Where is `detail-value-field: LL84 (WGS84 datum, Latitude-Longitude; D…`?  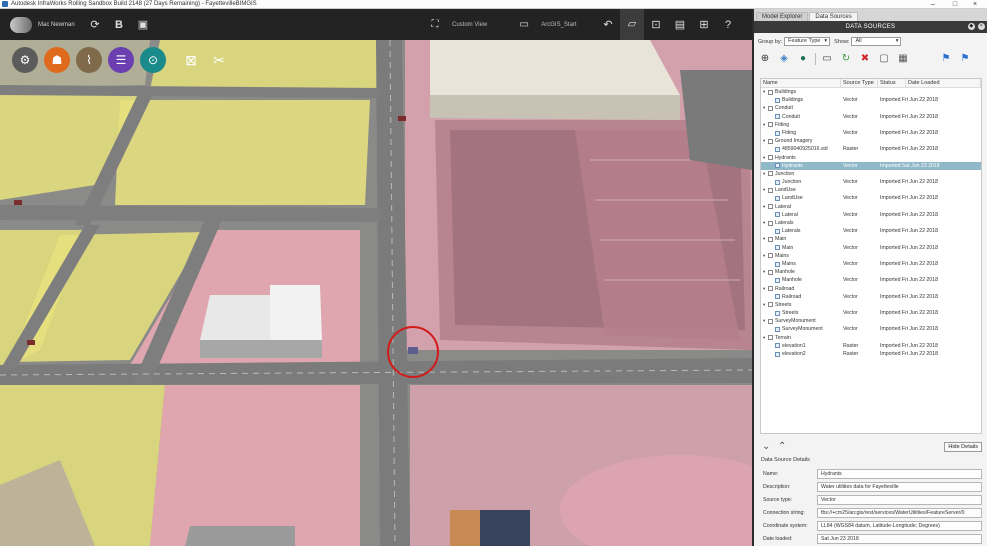 detail-value-field: LL84 (WGS84 datum, Latitude-Longitude; D… is located at coordinates (899, 525).